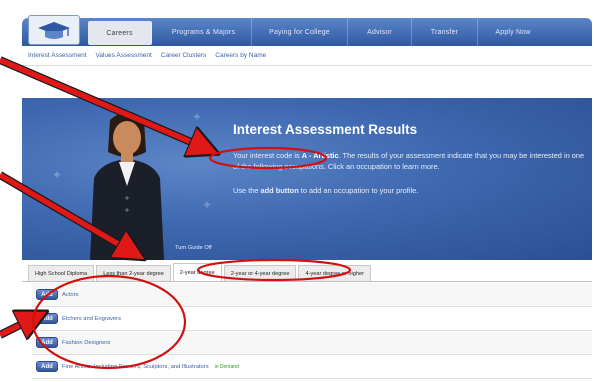  Describe the element at coordinates (226, 366) in the screenshot. I see `in-demand-badge: in Demand` at that location.